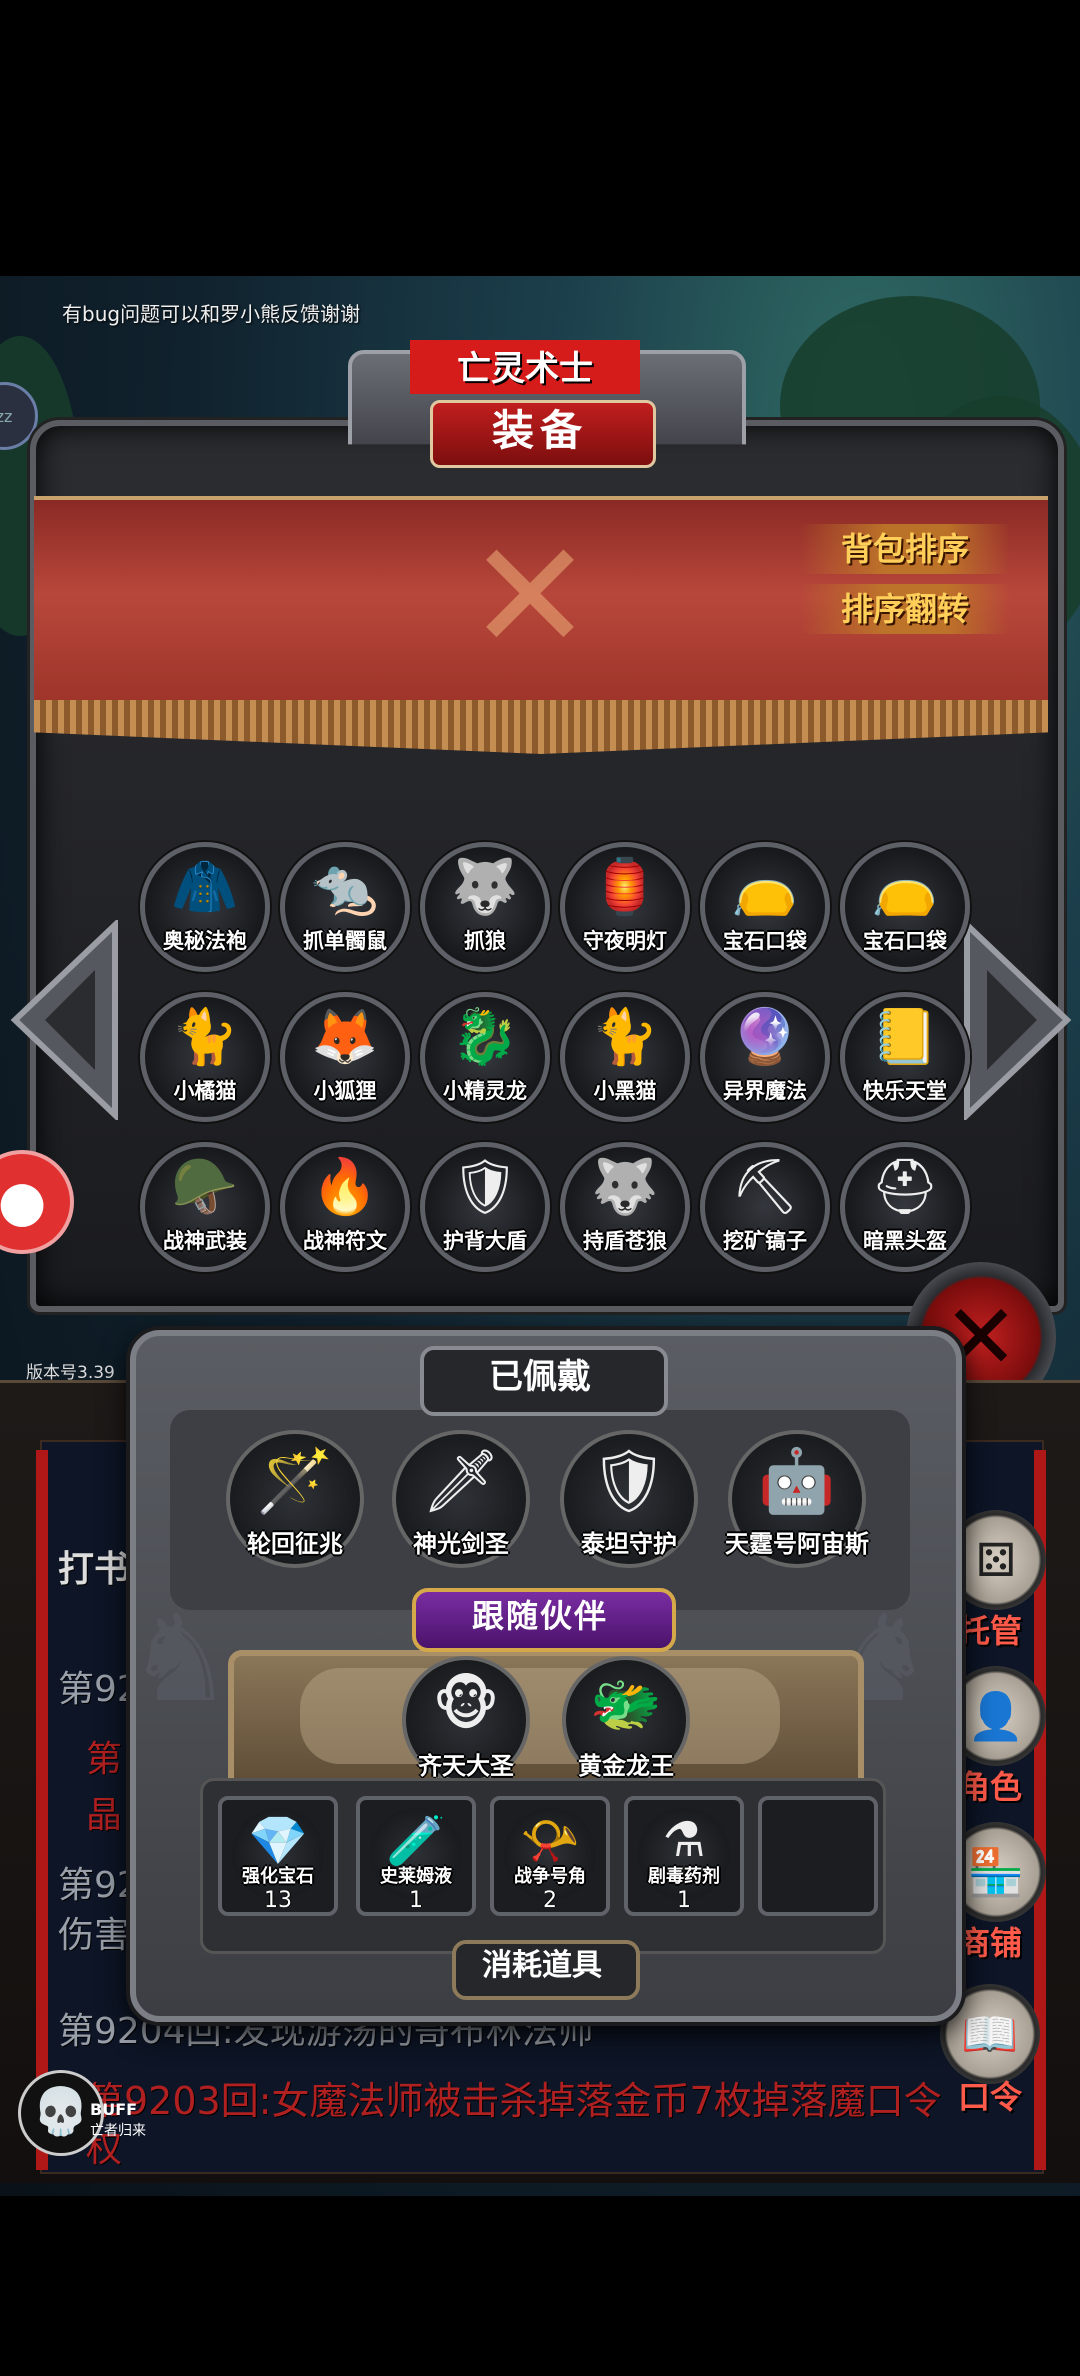 The height and width of the screenshot is (2376, 1080). I want to click on companion-slot: 🐲 黄金龙王, so click(626, 1720).